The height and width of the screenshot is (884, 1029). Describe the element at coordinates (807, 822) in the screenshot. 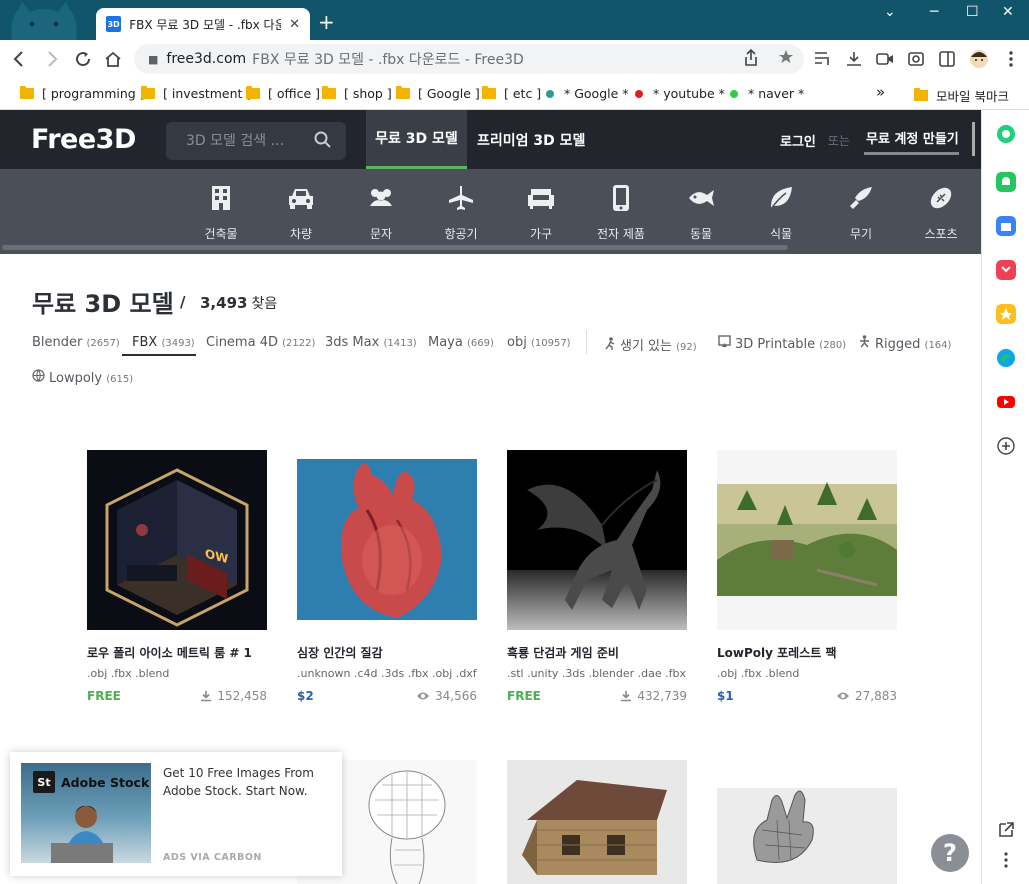

I see `model-thumbnail-wireframe-hand` at that location.